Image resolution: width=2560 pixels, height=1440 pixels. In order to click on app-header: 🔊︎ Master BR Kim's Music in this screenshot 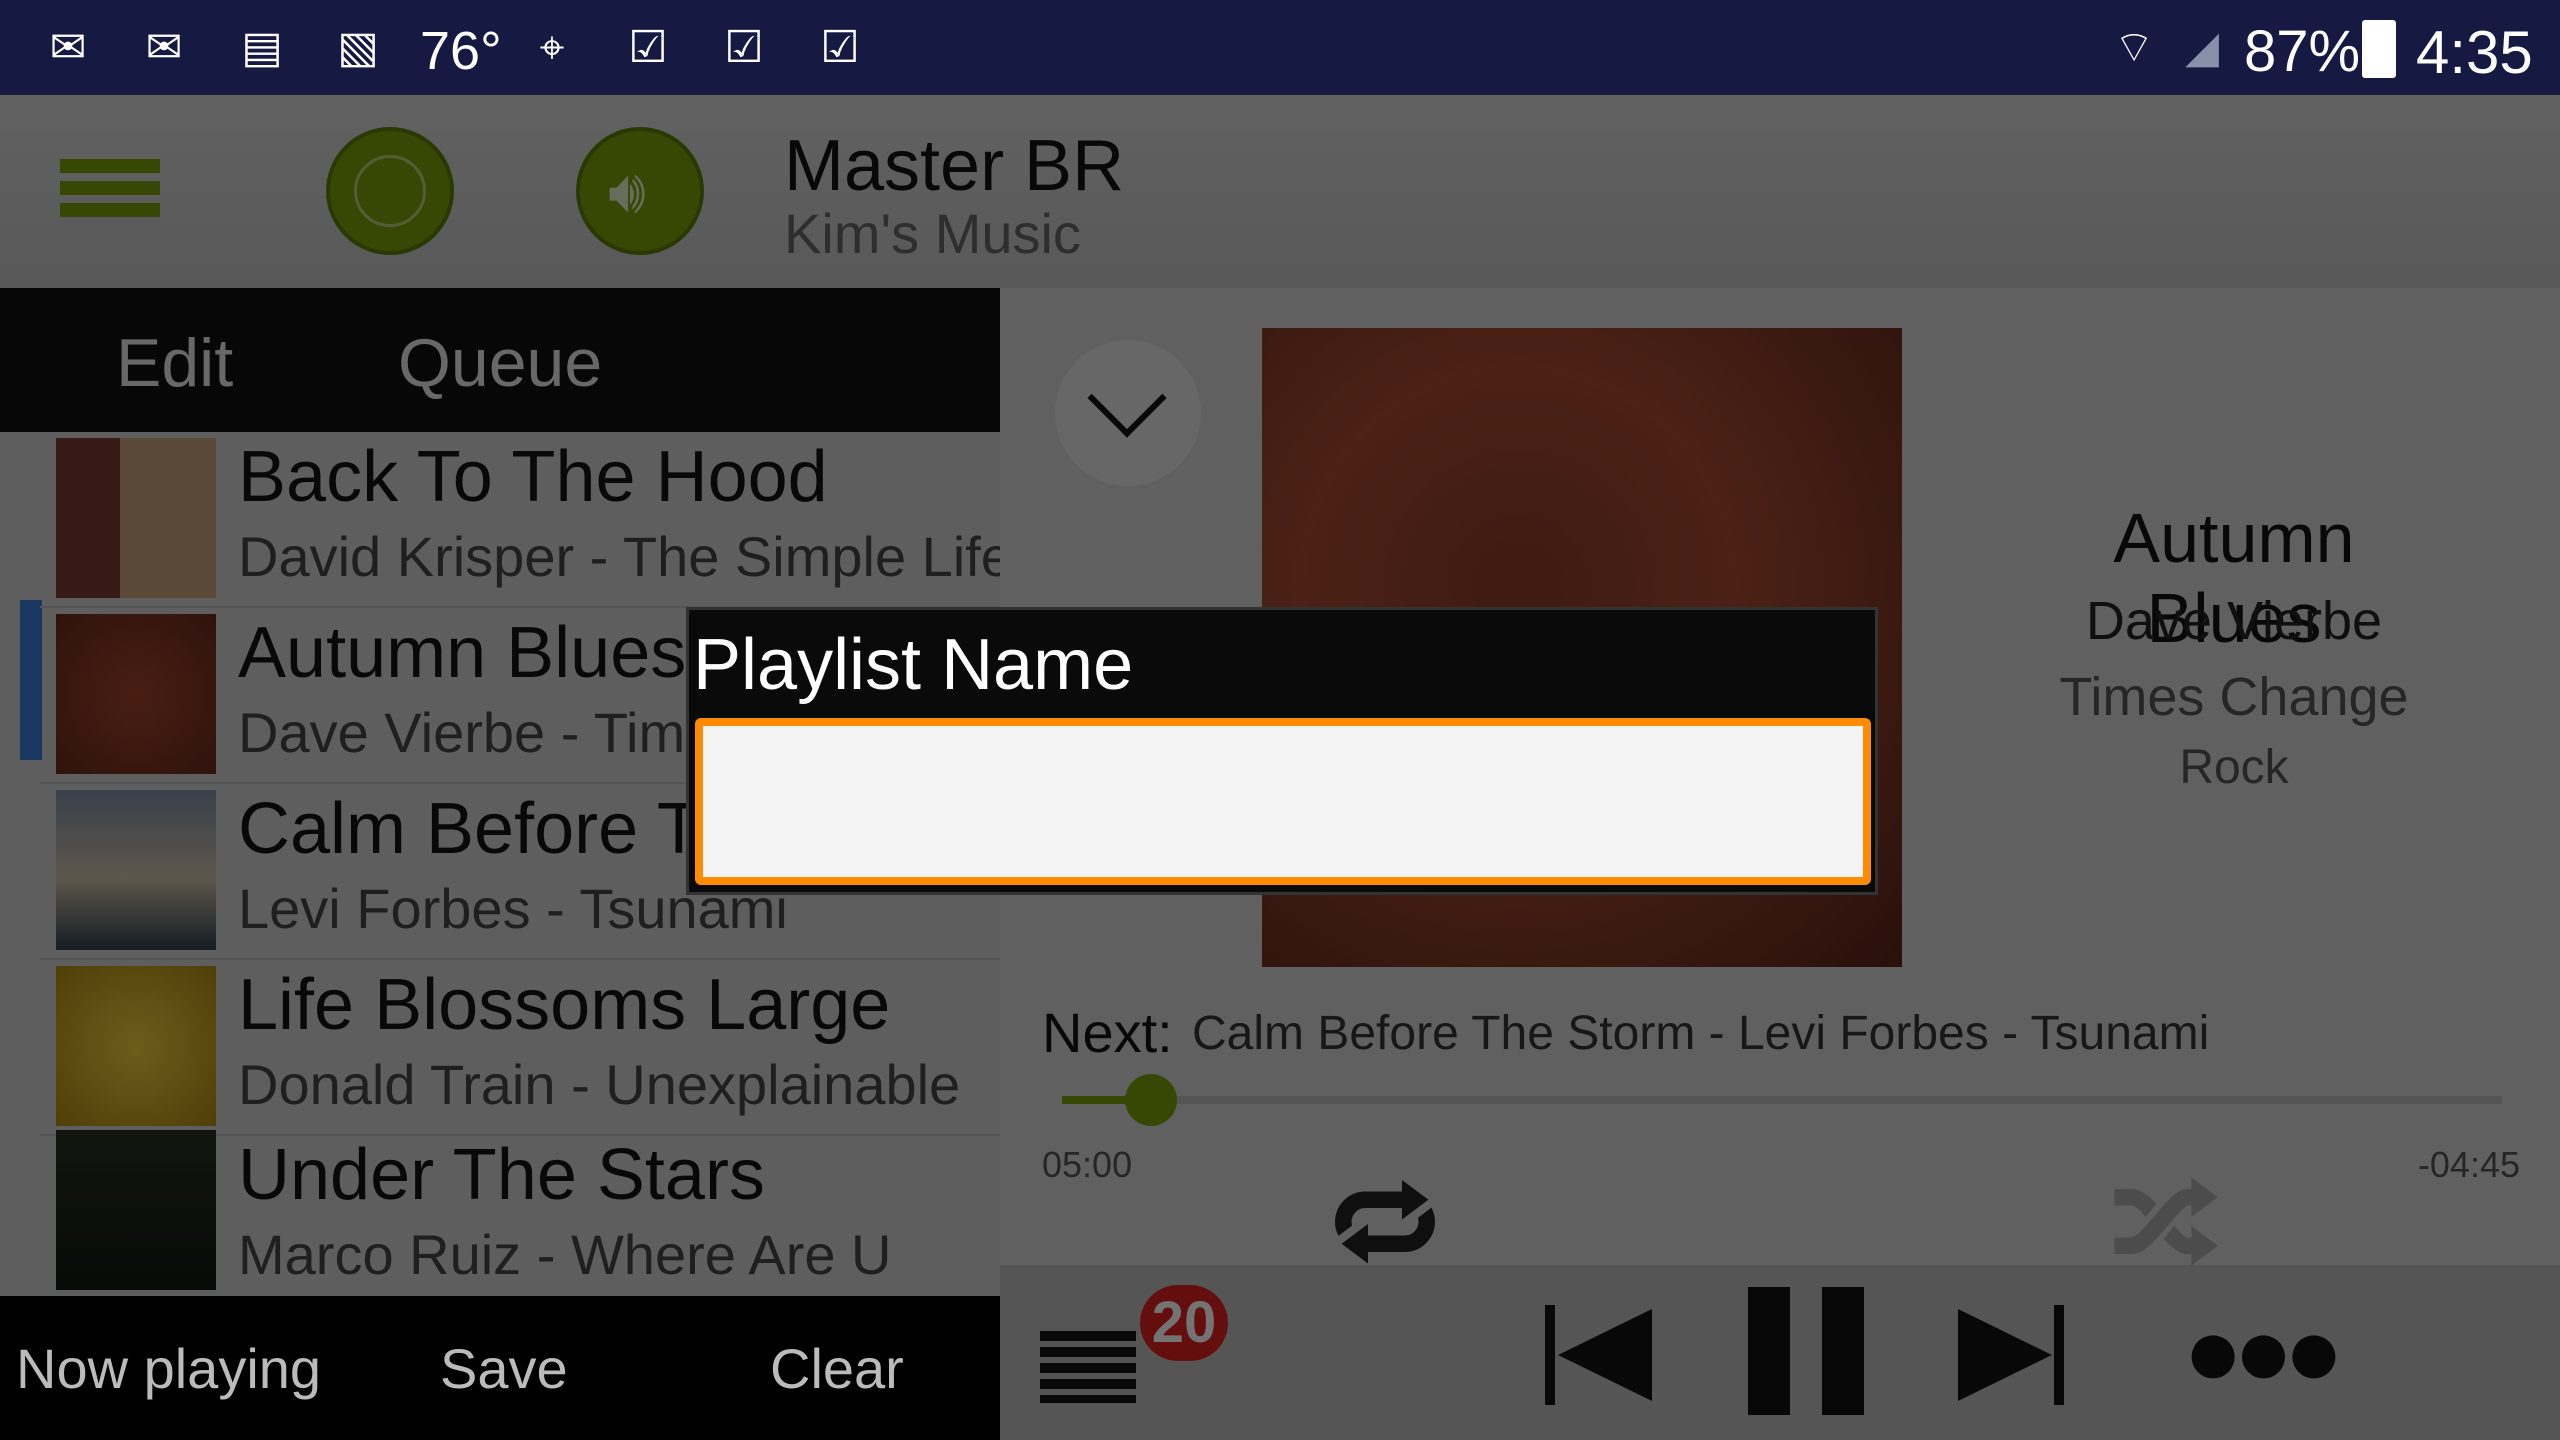, I will do `click(1280, 191)`.